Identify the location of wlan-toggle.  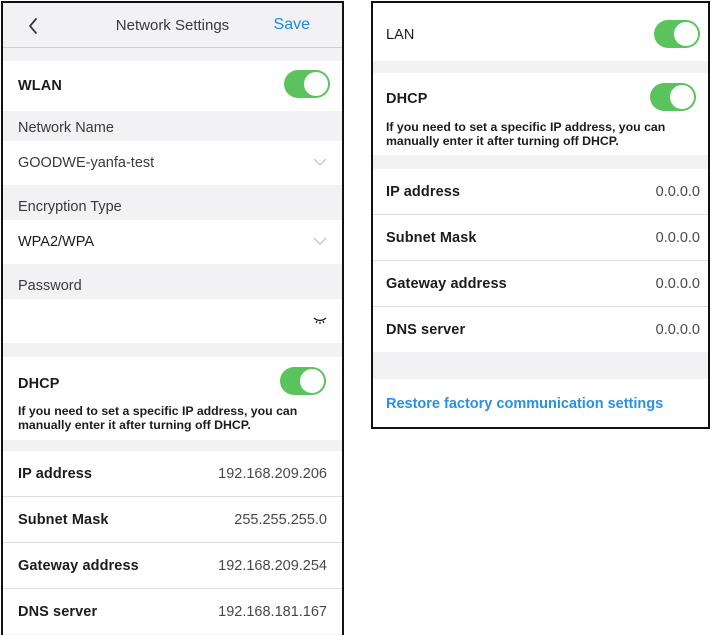
(307, 84).